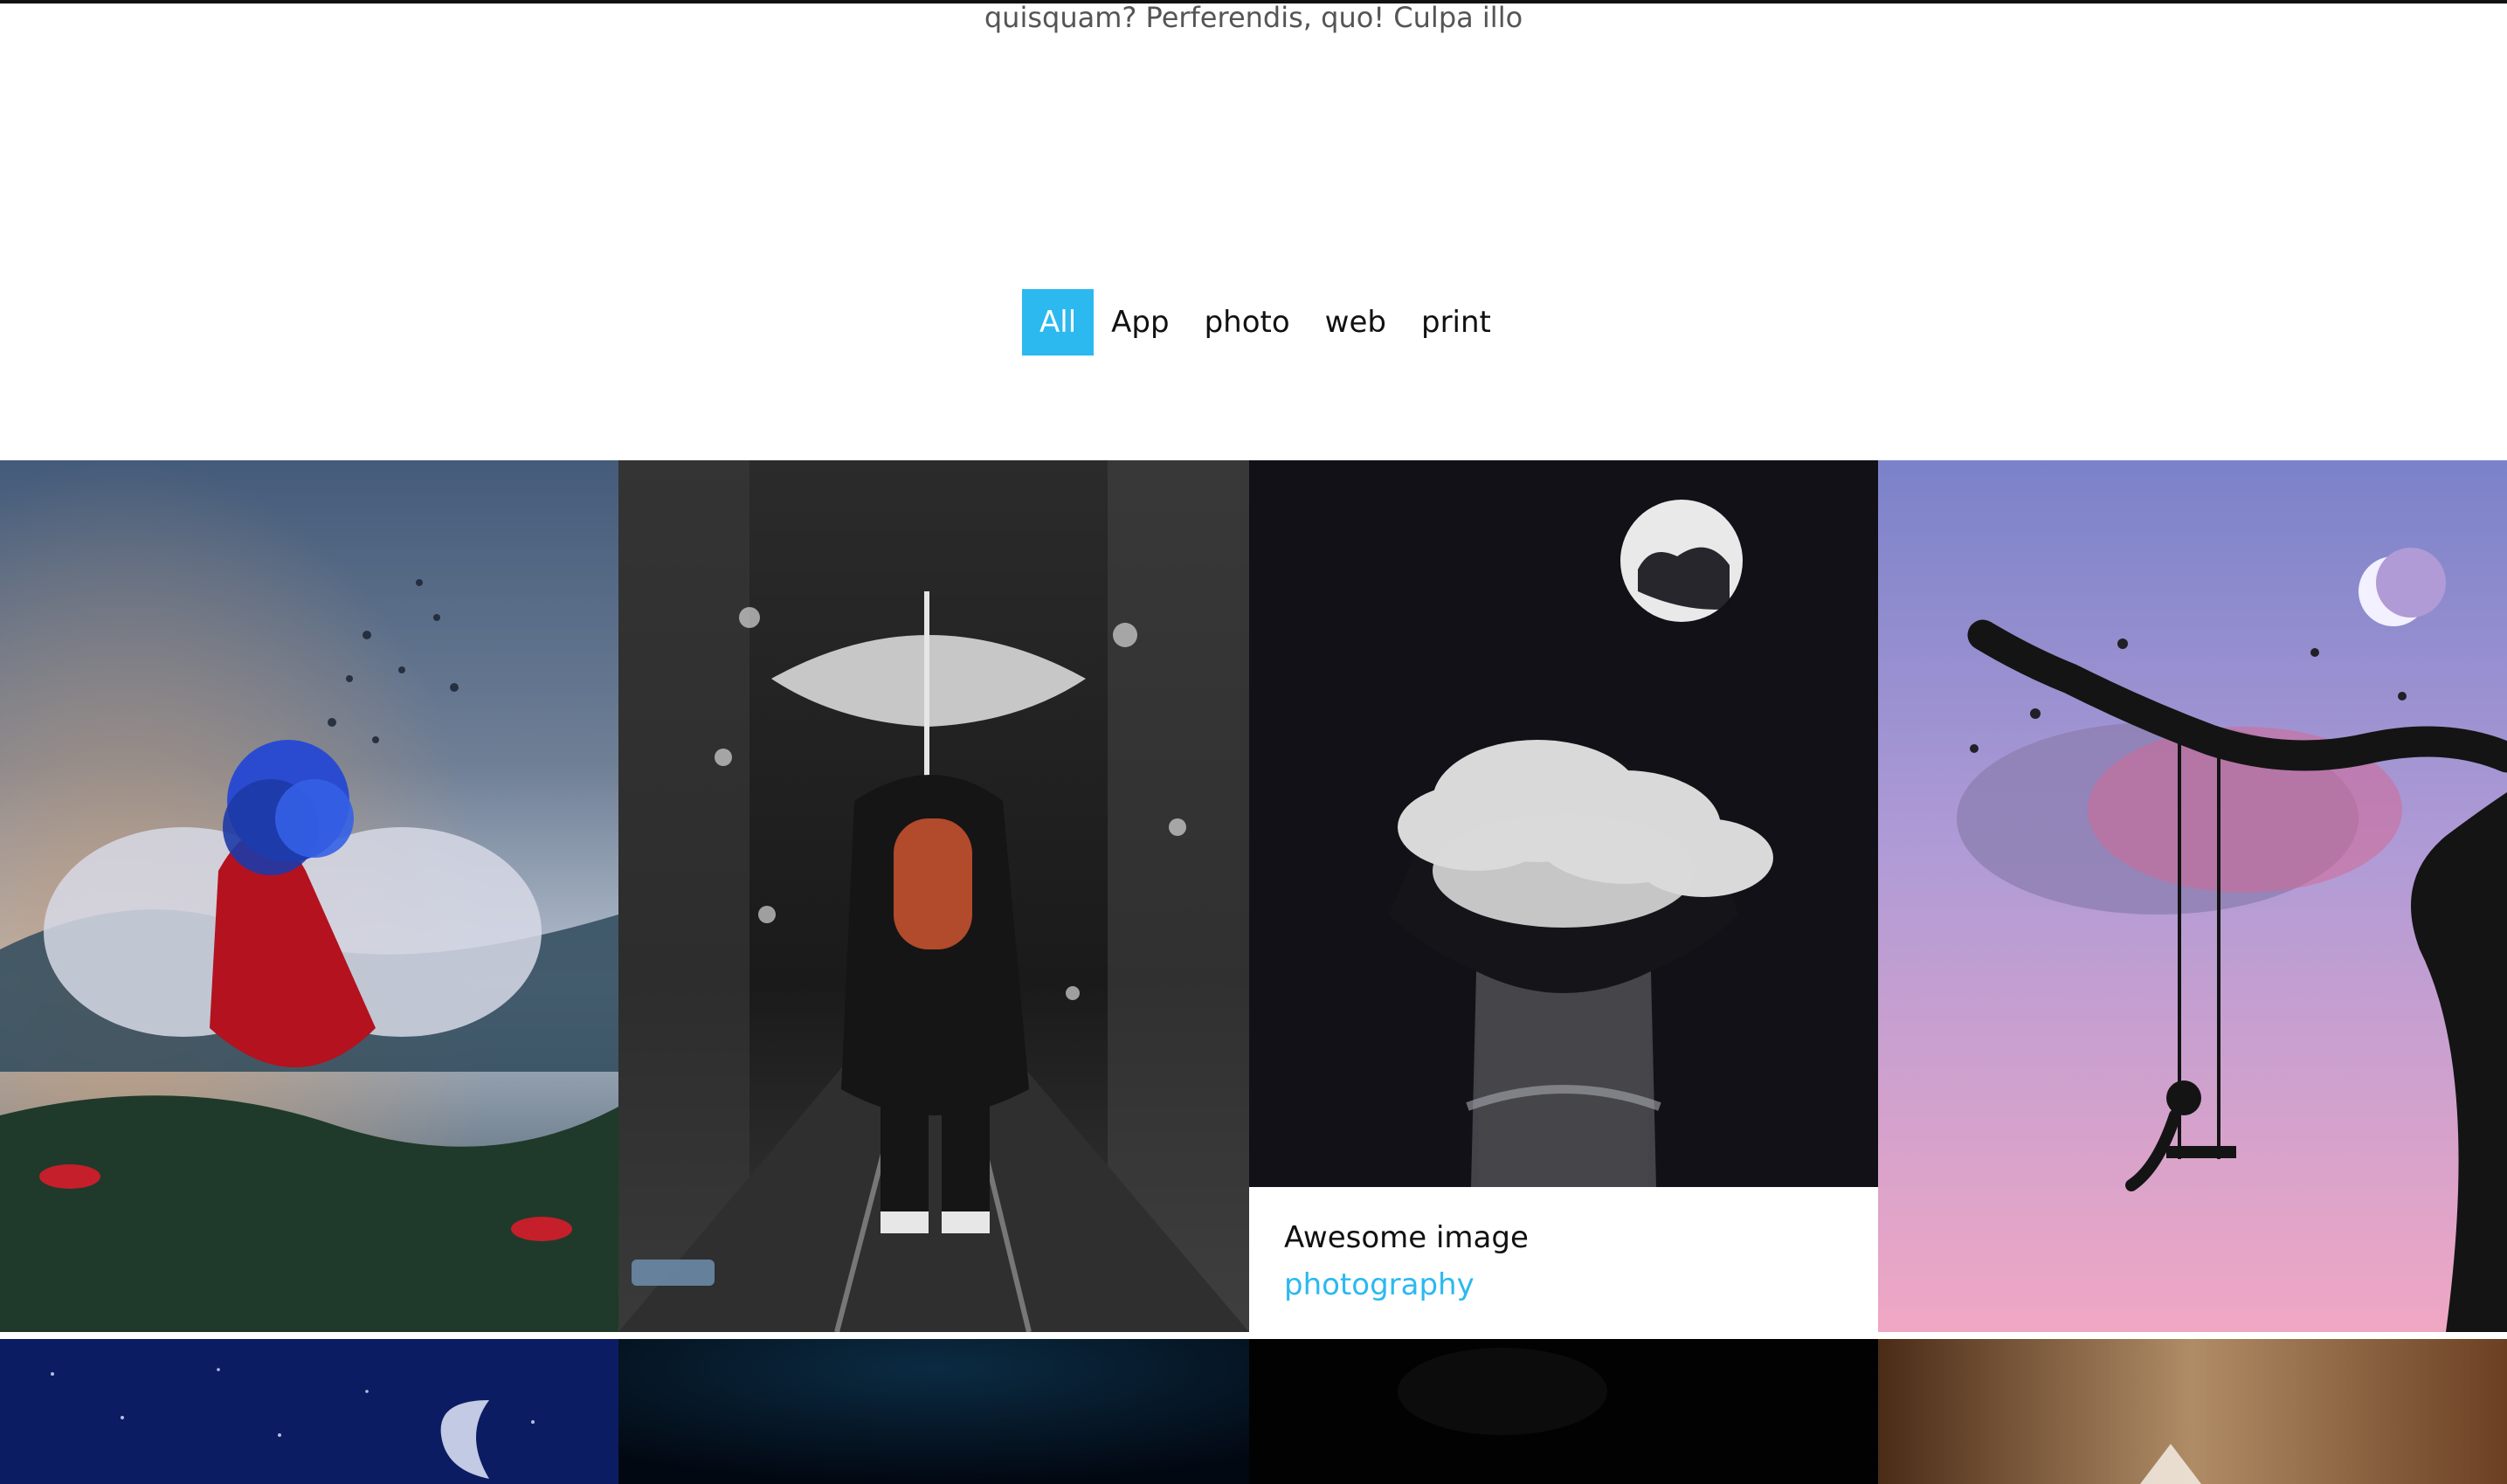 The image size is (2507, 1484). I want to click on filter-photo: photo, so click(1247, 322).